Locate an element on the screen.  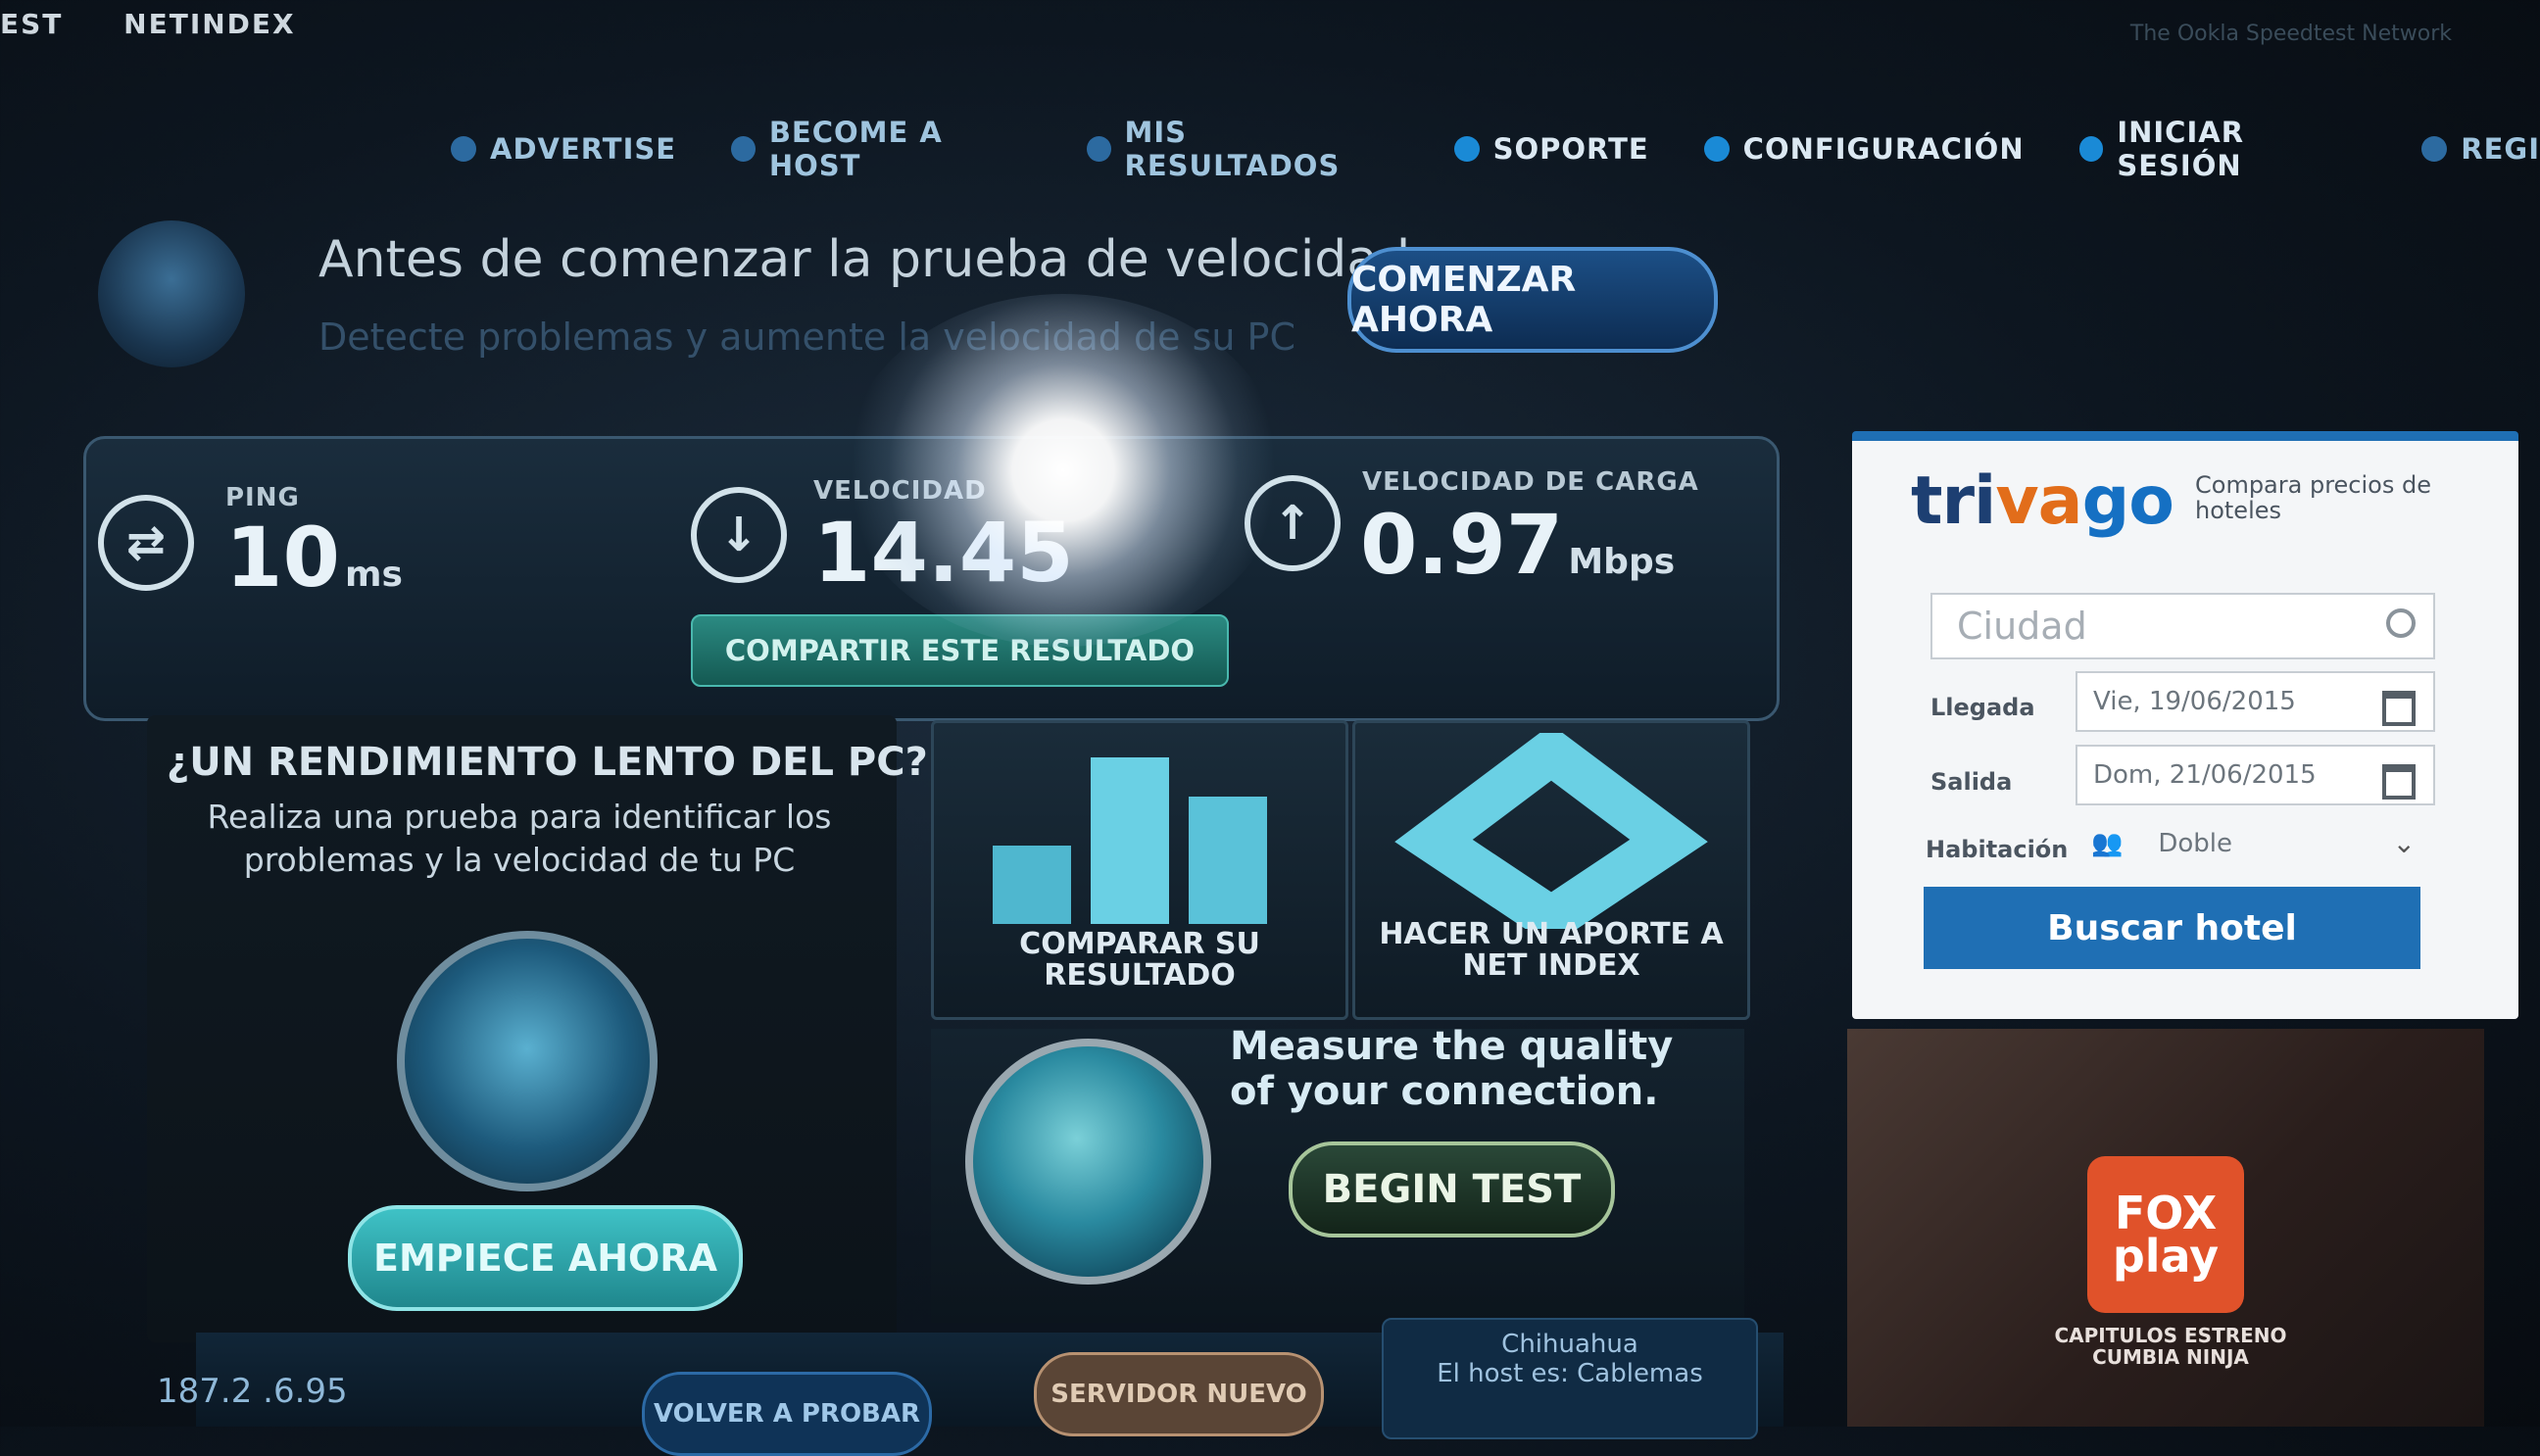
chevron-down-icon: ⌄ is located at coordinates (2404, 843).